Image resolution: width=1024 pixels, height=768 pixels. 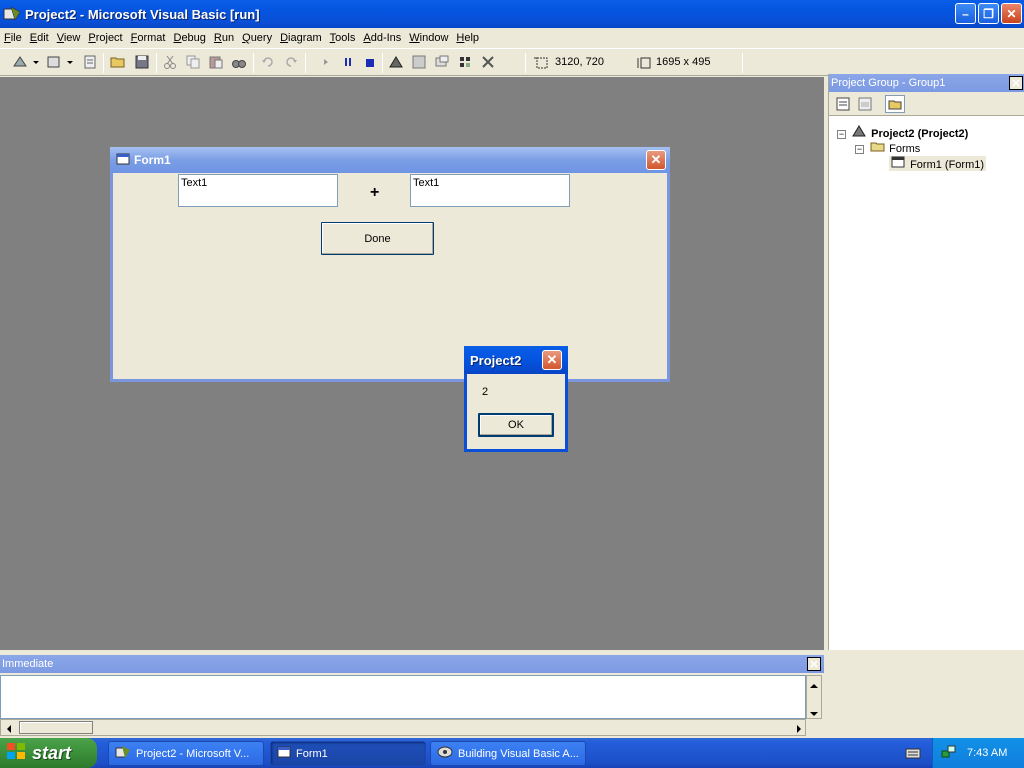 What do you see at coordinates (860, 132) in the screenshot?
I see `project-node-icon` at bounding box center [860, 132].